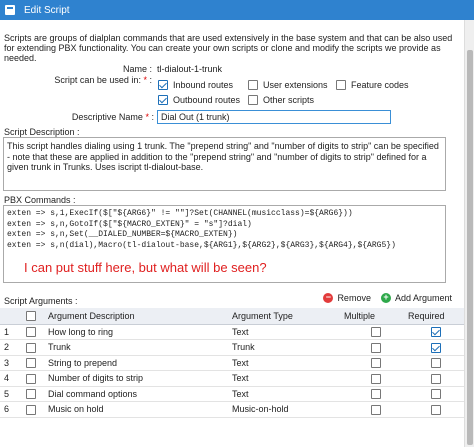 The image size is (474, 447). Describe the element at coordinates (40, 200) in the screenshot. I see `pbx-commands-label: PBX Commands :` at that location.